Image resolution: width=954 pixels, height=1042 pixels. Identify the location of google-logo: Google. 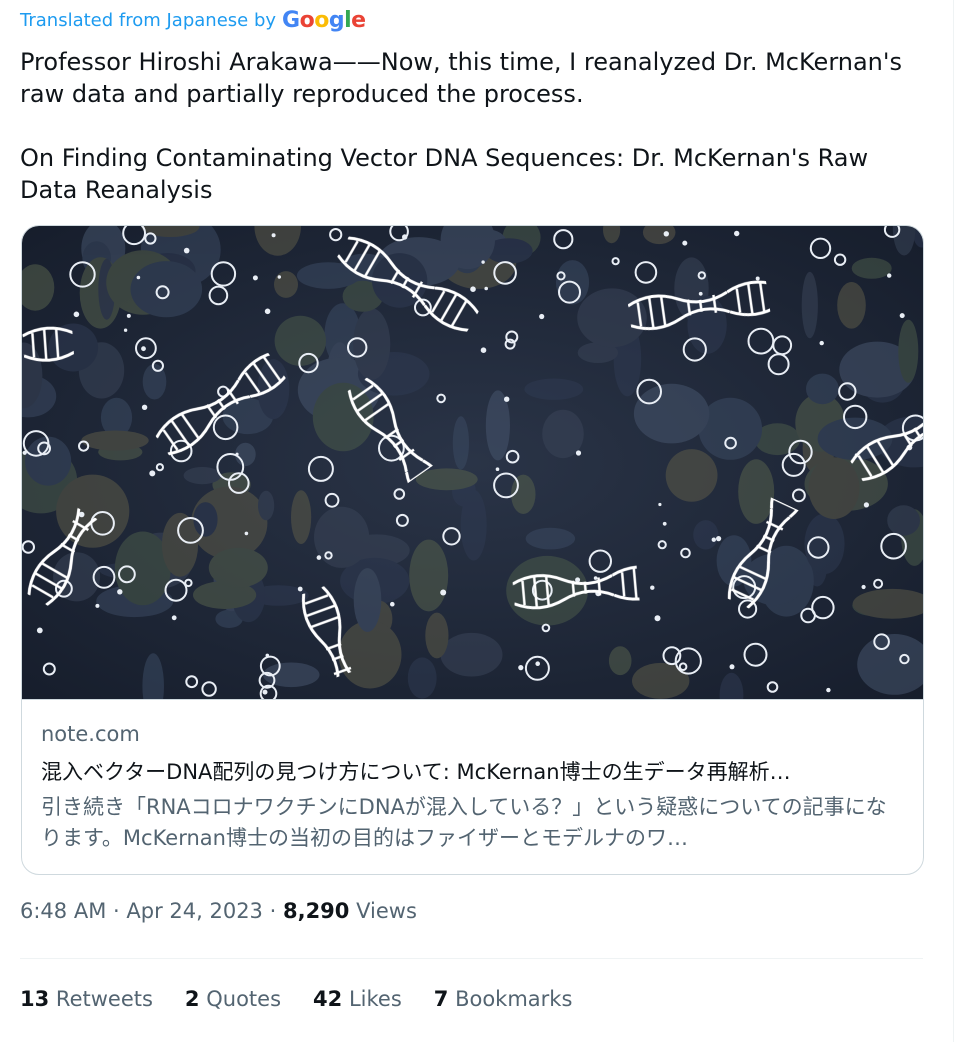
(324, 20).